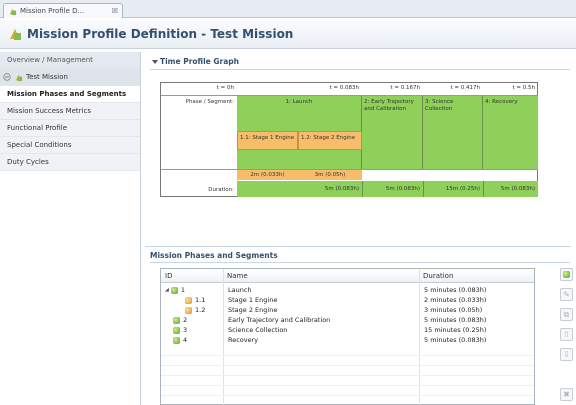 The image size is (576, 405). I want to click on row-name: Recovery, so click(243, 340).